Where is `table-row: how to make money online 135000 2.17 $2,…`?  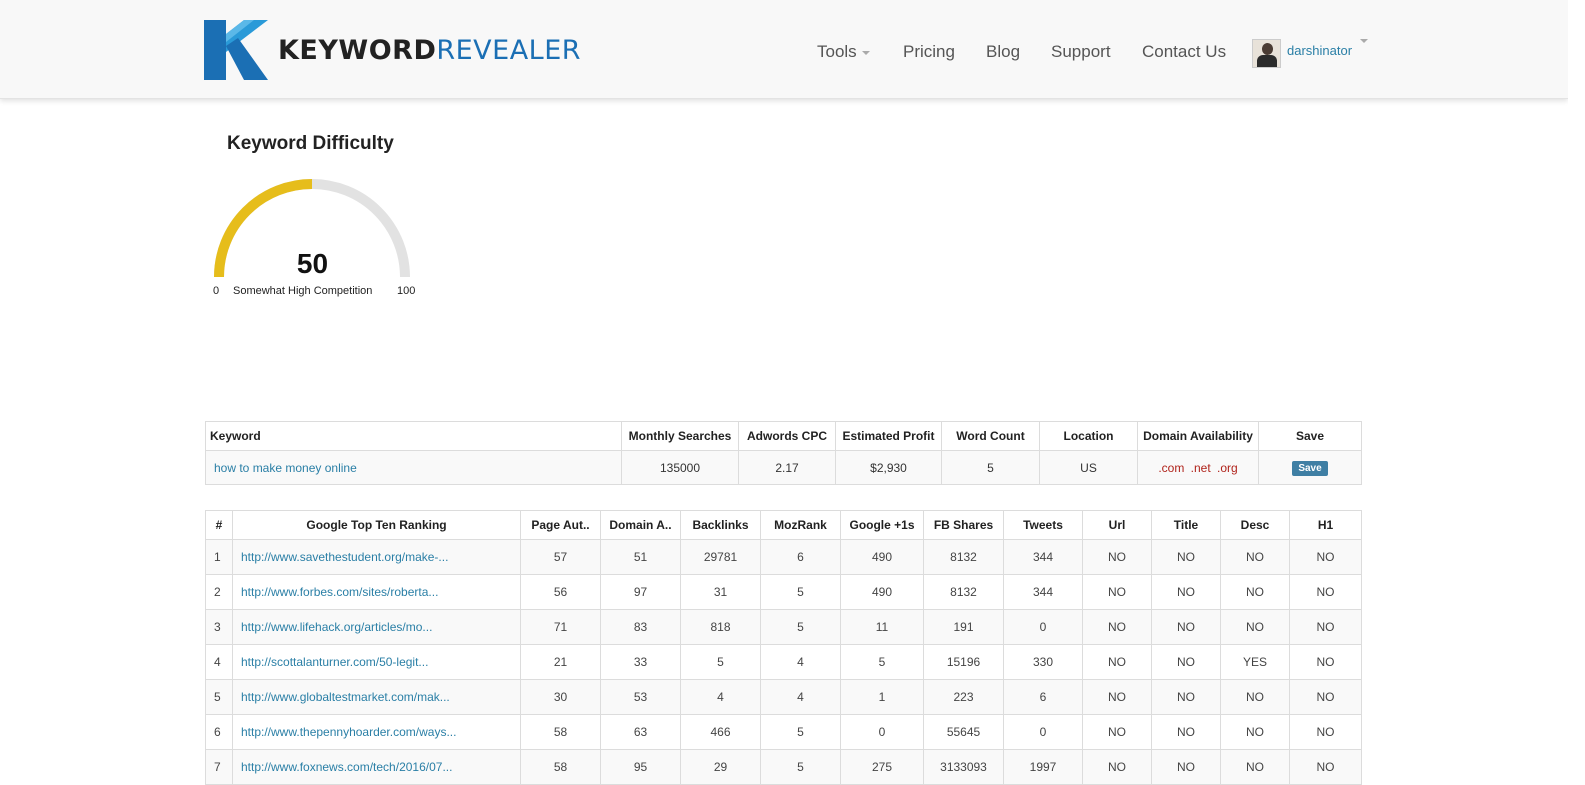 table-row: how to make money online 135000 2.17 $2,… is located at coordinates (783, 467).